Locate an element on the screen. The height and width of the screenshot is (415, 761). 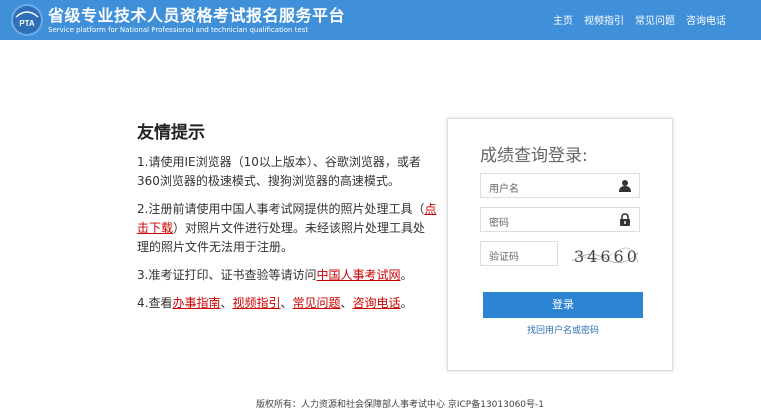
user-icon is located at coordinates (625, 186).